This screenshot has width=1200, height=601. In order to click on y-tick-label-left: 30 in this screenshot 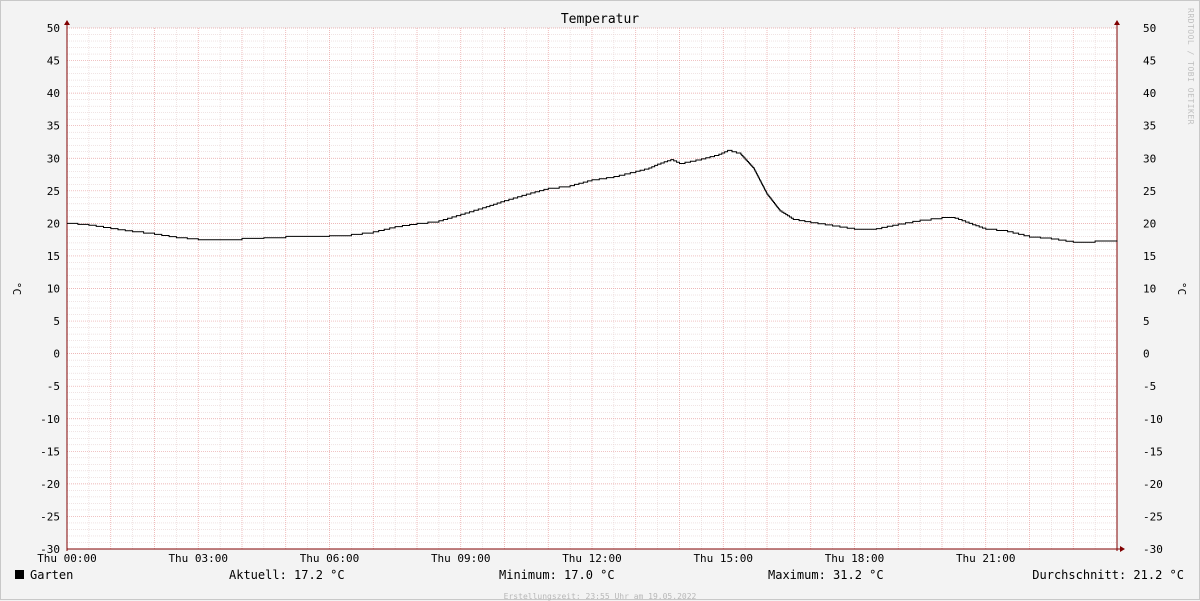, I will do `click(53, 158)`.